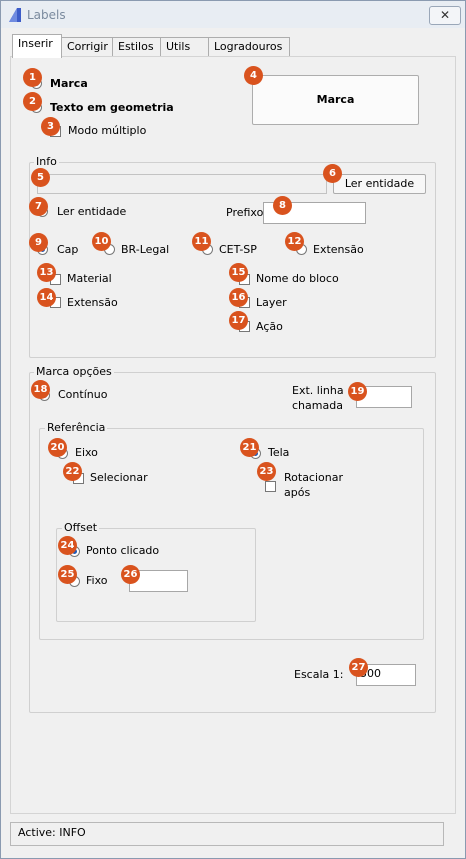  I want to click on br-legal-label: BR-Legal, so click(145, 249).